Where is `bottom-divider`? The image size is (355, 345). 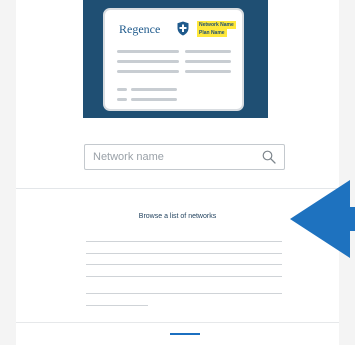 bottom-divider is located at coordinates (177, 322).